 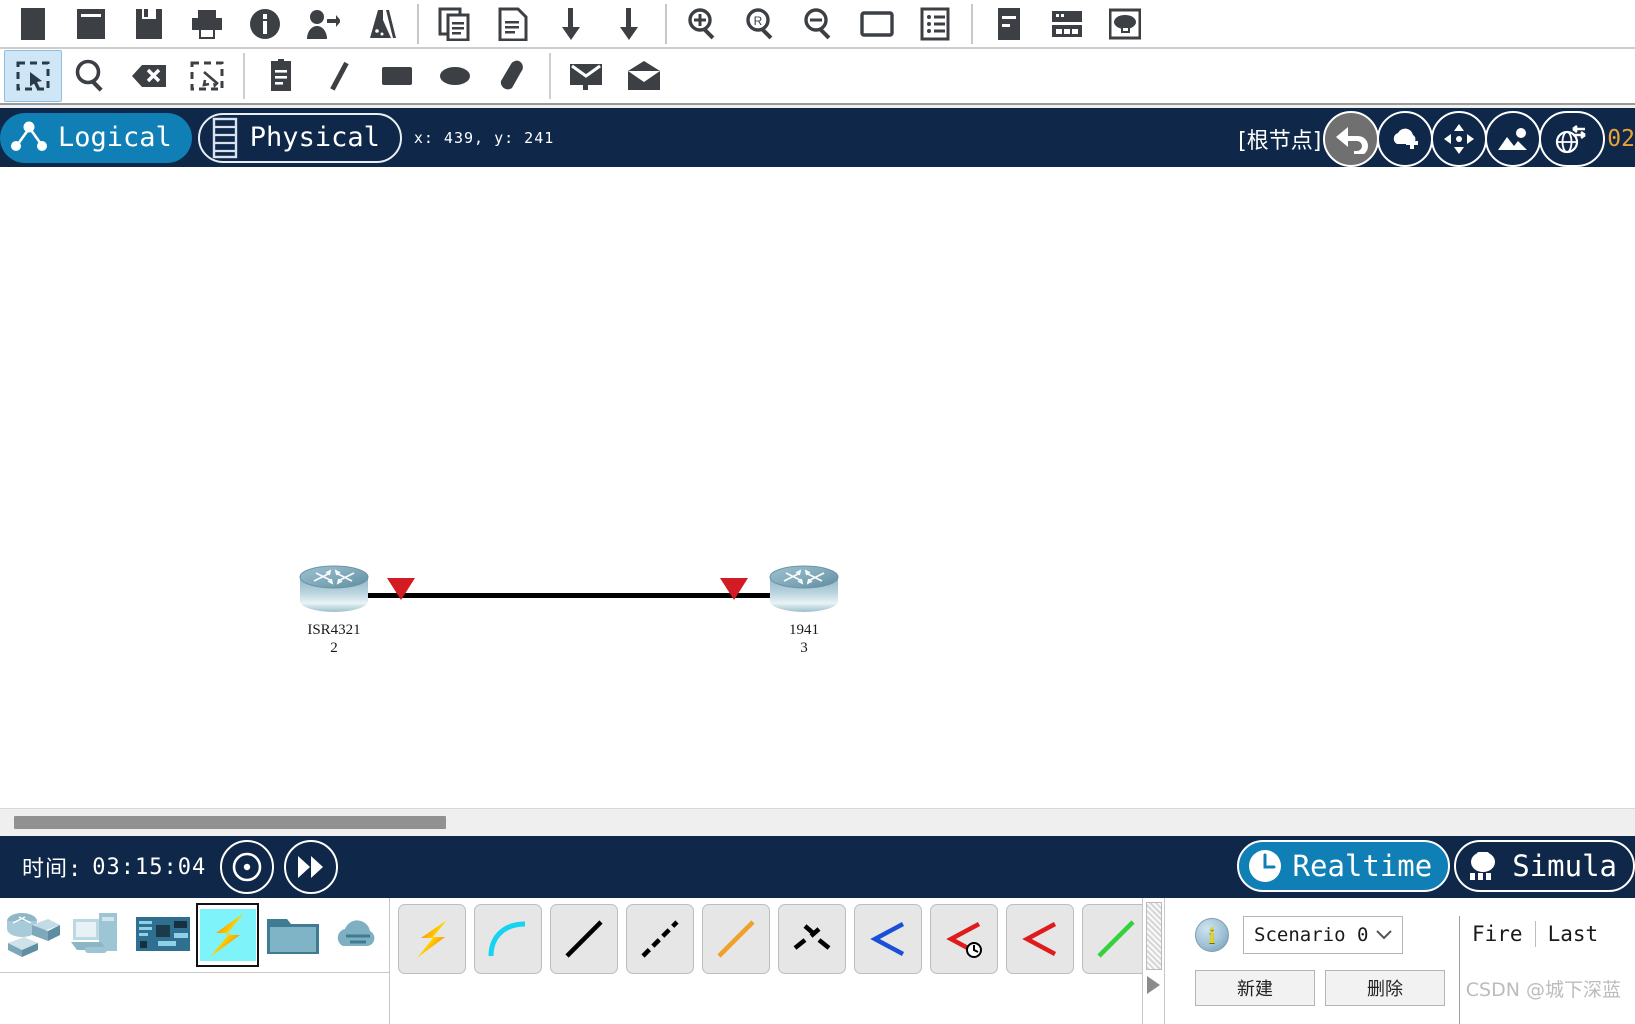 What do you see at coordinates (484, 137) in the screenshot?
I see `cursor-coordinates: x: 439, y: 241` at bounding box center [484, 137].